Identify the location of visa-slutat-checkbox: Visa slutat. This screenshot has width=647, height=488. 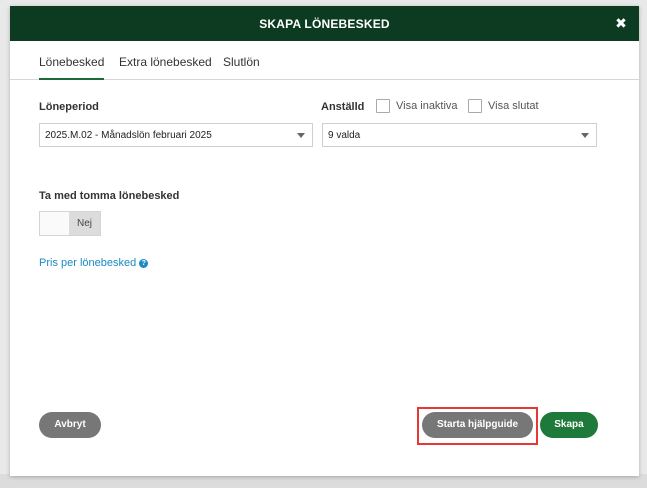
(503, 106).